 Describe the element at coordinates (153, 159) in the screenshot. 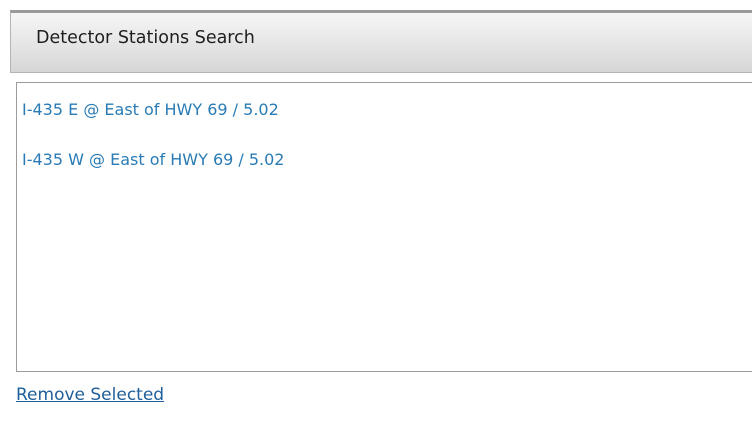

I see `list-item: I-435 W @ East of HWY 69 / 5.02` at that location.